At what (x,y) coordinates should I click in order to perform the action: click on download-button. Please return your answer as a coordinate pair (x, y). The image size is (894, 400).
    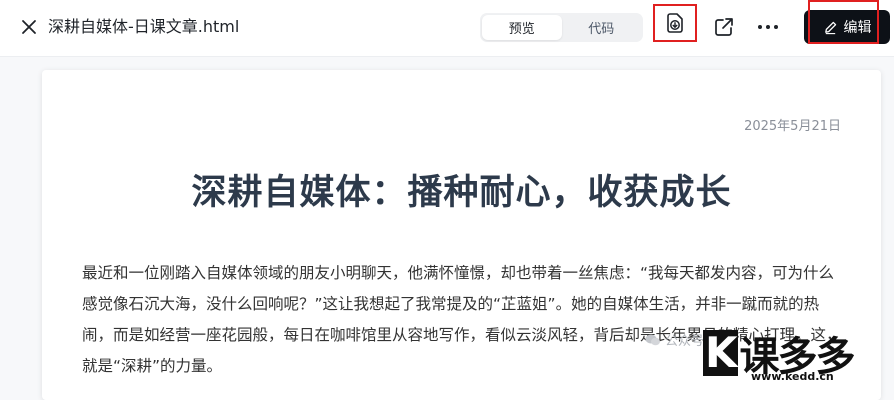
    Looking at the image, I should click on (675, 23).